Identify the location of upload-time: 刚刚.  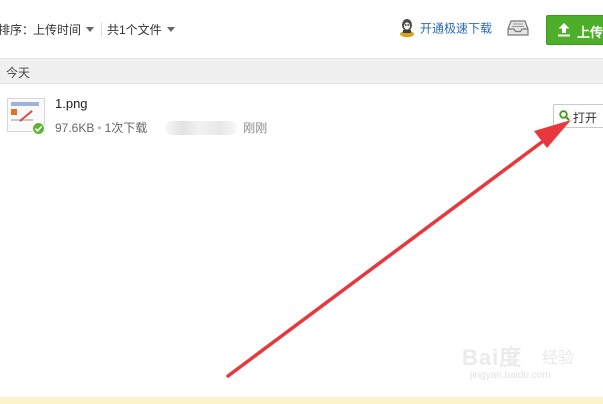
(255, 128).